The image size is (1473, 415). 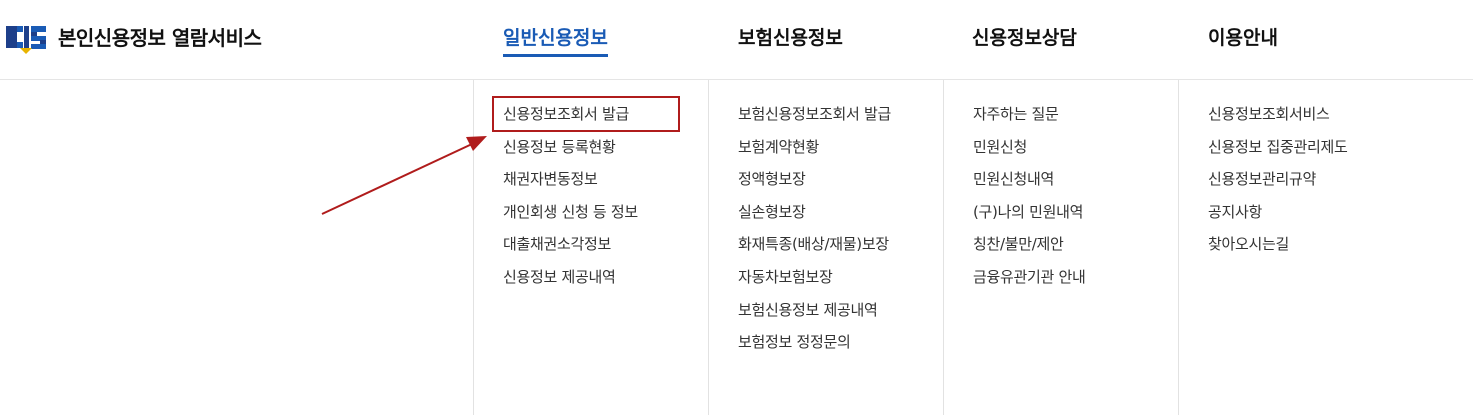 I want to click on submenu-item-complaint-request: 민원신청, so click(x=1029, y=150).